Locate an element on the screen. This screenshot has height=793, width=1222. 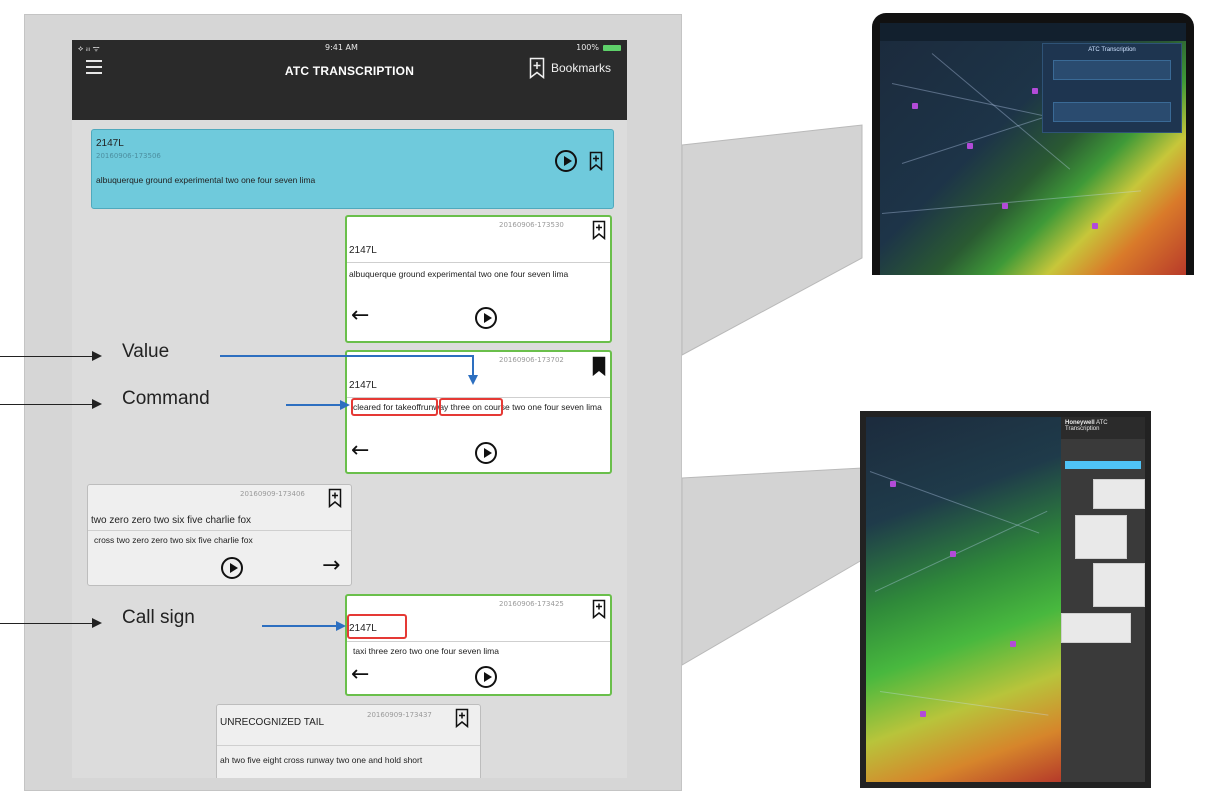
status-battery: 100% is located at coordinates (598, 47).